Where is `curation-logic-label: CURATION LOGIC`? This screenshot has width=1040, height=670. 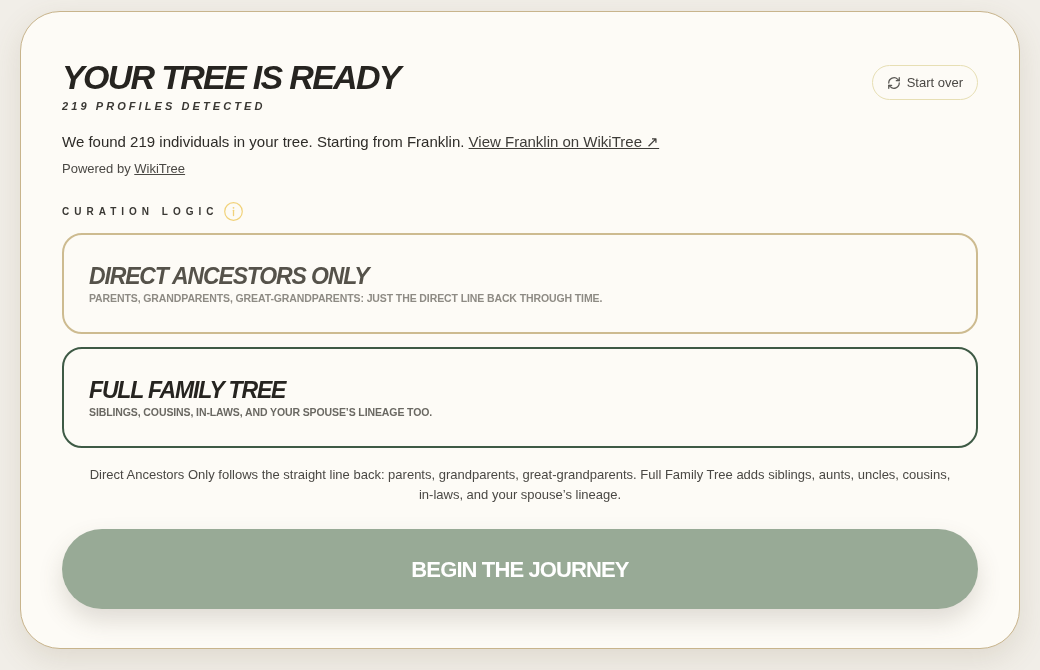 curation-logic-label: CURATION LOGIC is located at coordinates (140, 211).